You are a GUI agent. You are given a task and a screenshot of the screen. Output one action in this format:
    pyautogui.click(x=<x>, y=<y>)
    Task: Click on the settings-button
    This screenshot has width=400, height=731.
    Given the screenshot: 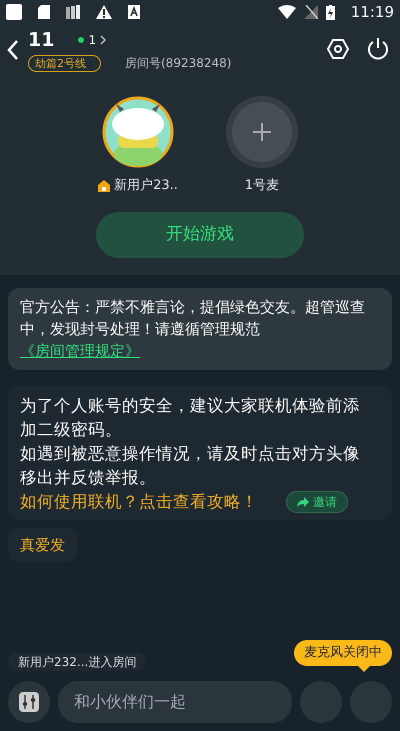 What is the action you would take?
    pyautogui.click(x=338, y=49)
    